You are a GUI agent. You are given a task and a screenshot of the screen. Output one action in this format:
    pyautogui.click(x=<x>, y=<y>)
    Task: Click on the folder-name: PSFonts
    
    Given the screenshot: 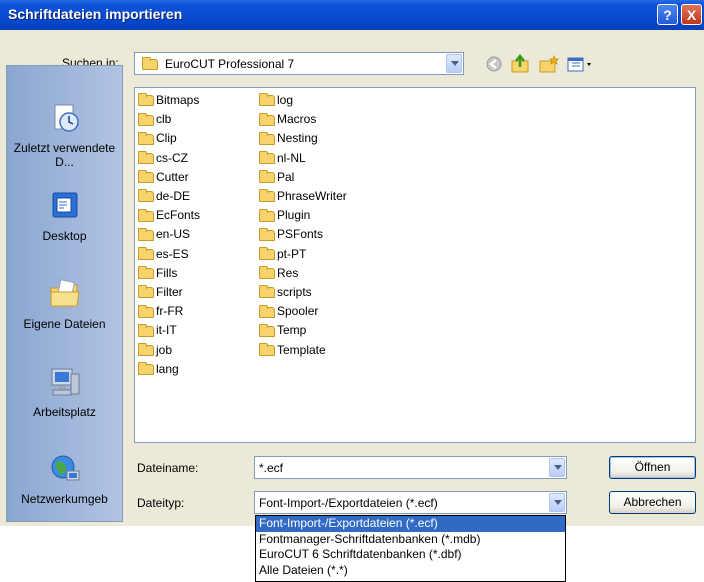 What is the action you would take?
    pyautogui.click(x=300, y=234)
    